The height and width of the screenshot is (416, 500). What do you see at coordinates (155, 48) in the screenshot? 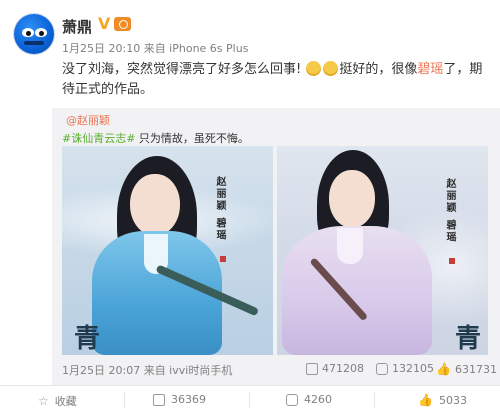
I see `post-meta: 1月25日 20:10 来自 iPhone 6s Plus` at bounding box center [155, 48].